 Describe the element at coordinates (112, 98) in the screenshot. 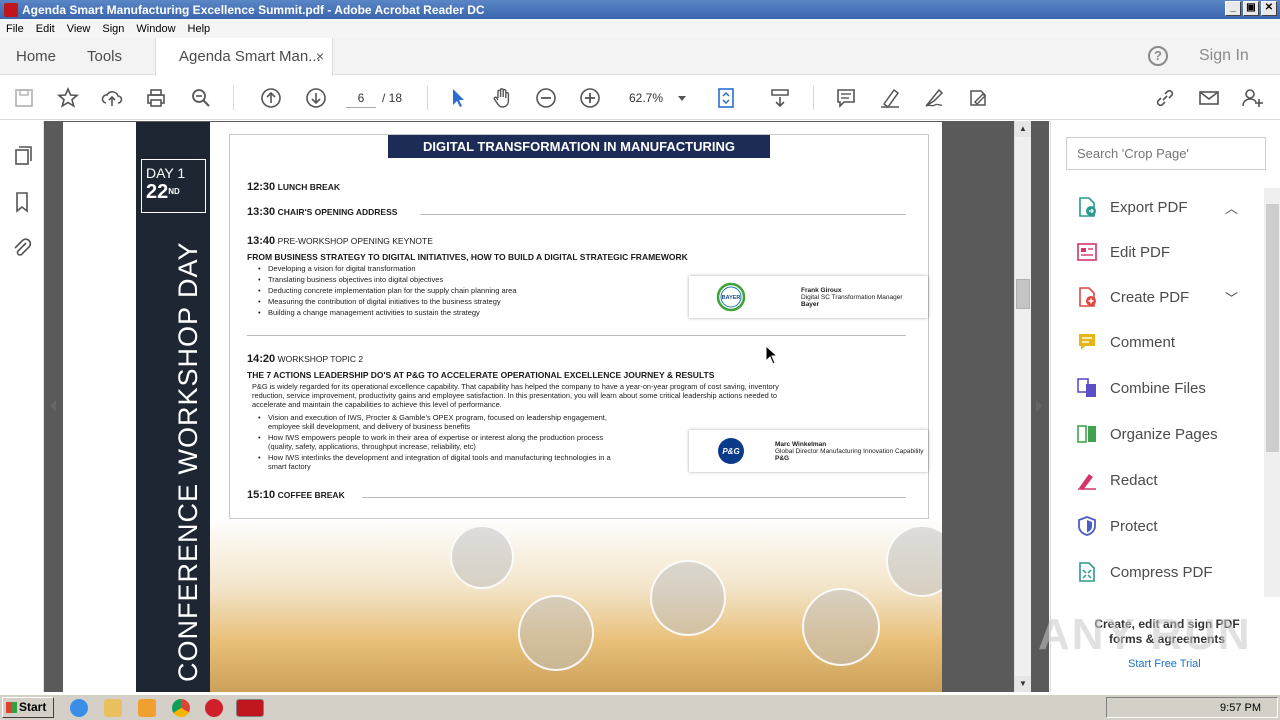

I see `upload-cloud-icon` at that location.